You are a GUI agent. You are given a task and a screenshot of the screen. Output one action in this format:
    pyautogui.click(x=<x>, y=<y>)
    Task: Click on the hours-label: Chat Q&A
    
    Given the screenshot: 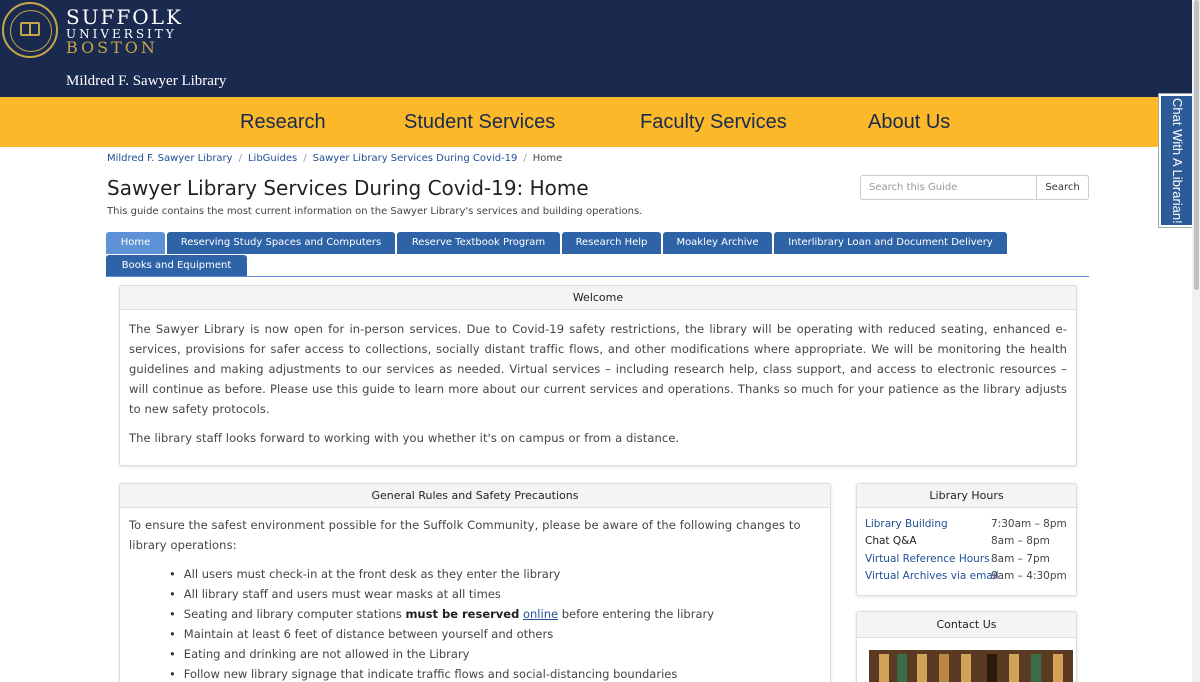 What is the action you would take?
    pyautogui.click(x=891, y=541)
    